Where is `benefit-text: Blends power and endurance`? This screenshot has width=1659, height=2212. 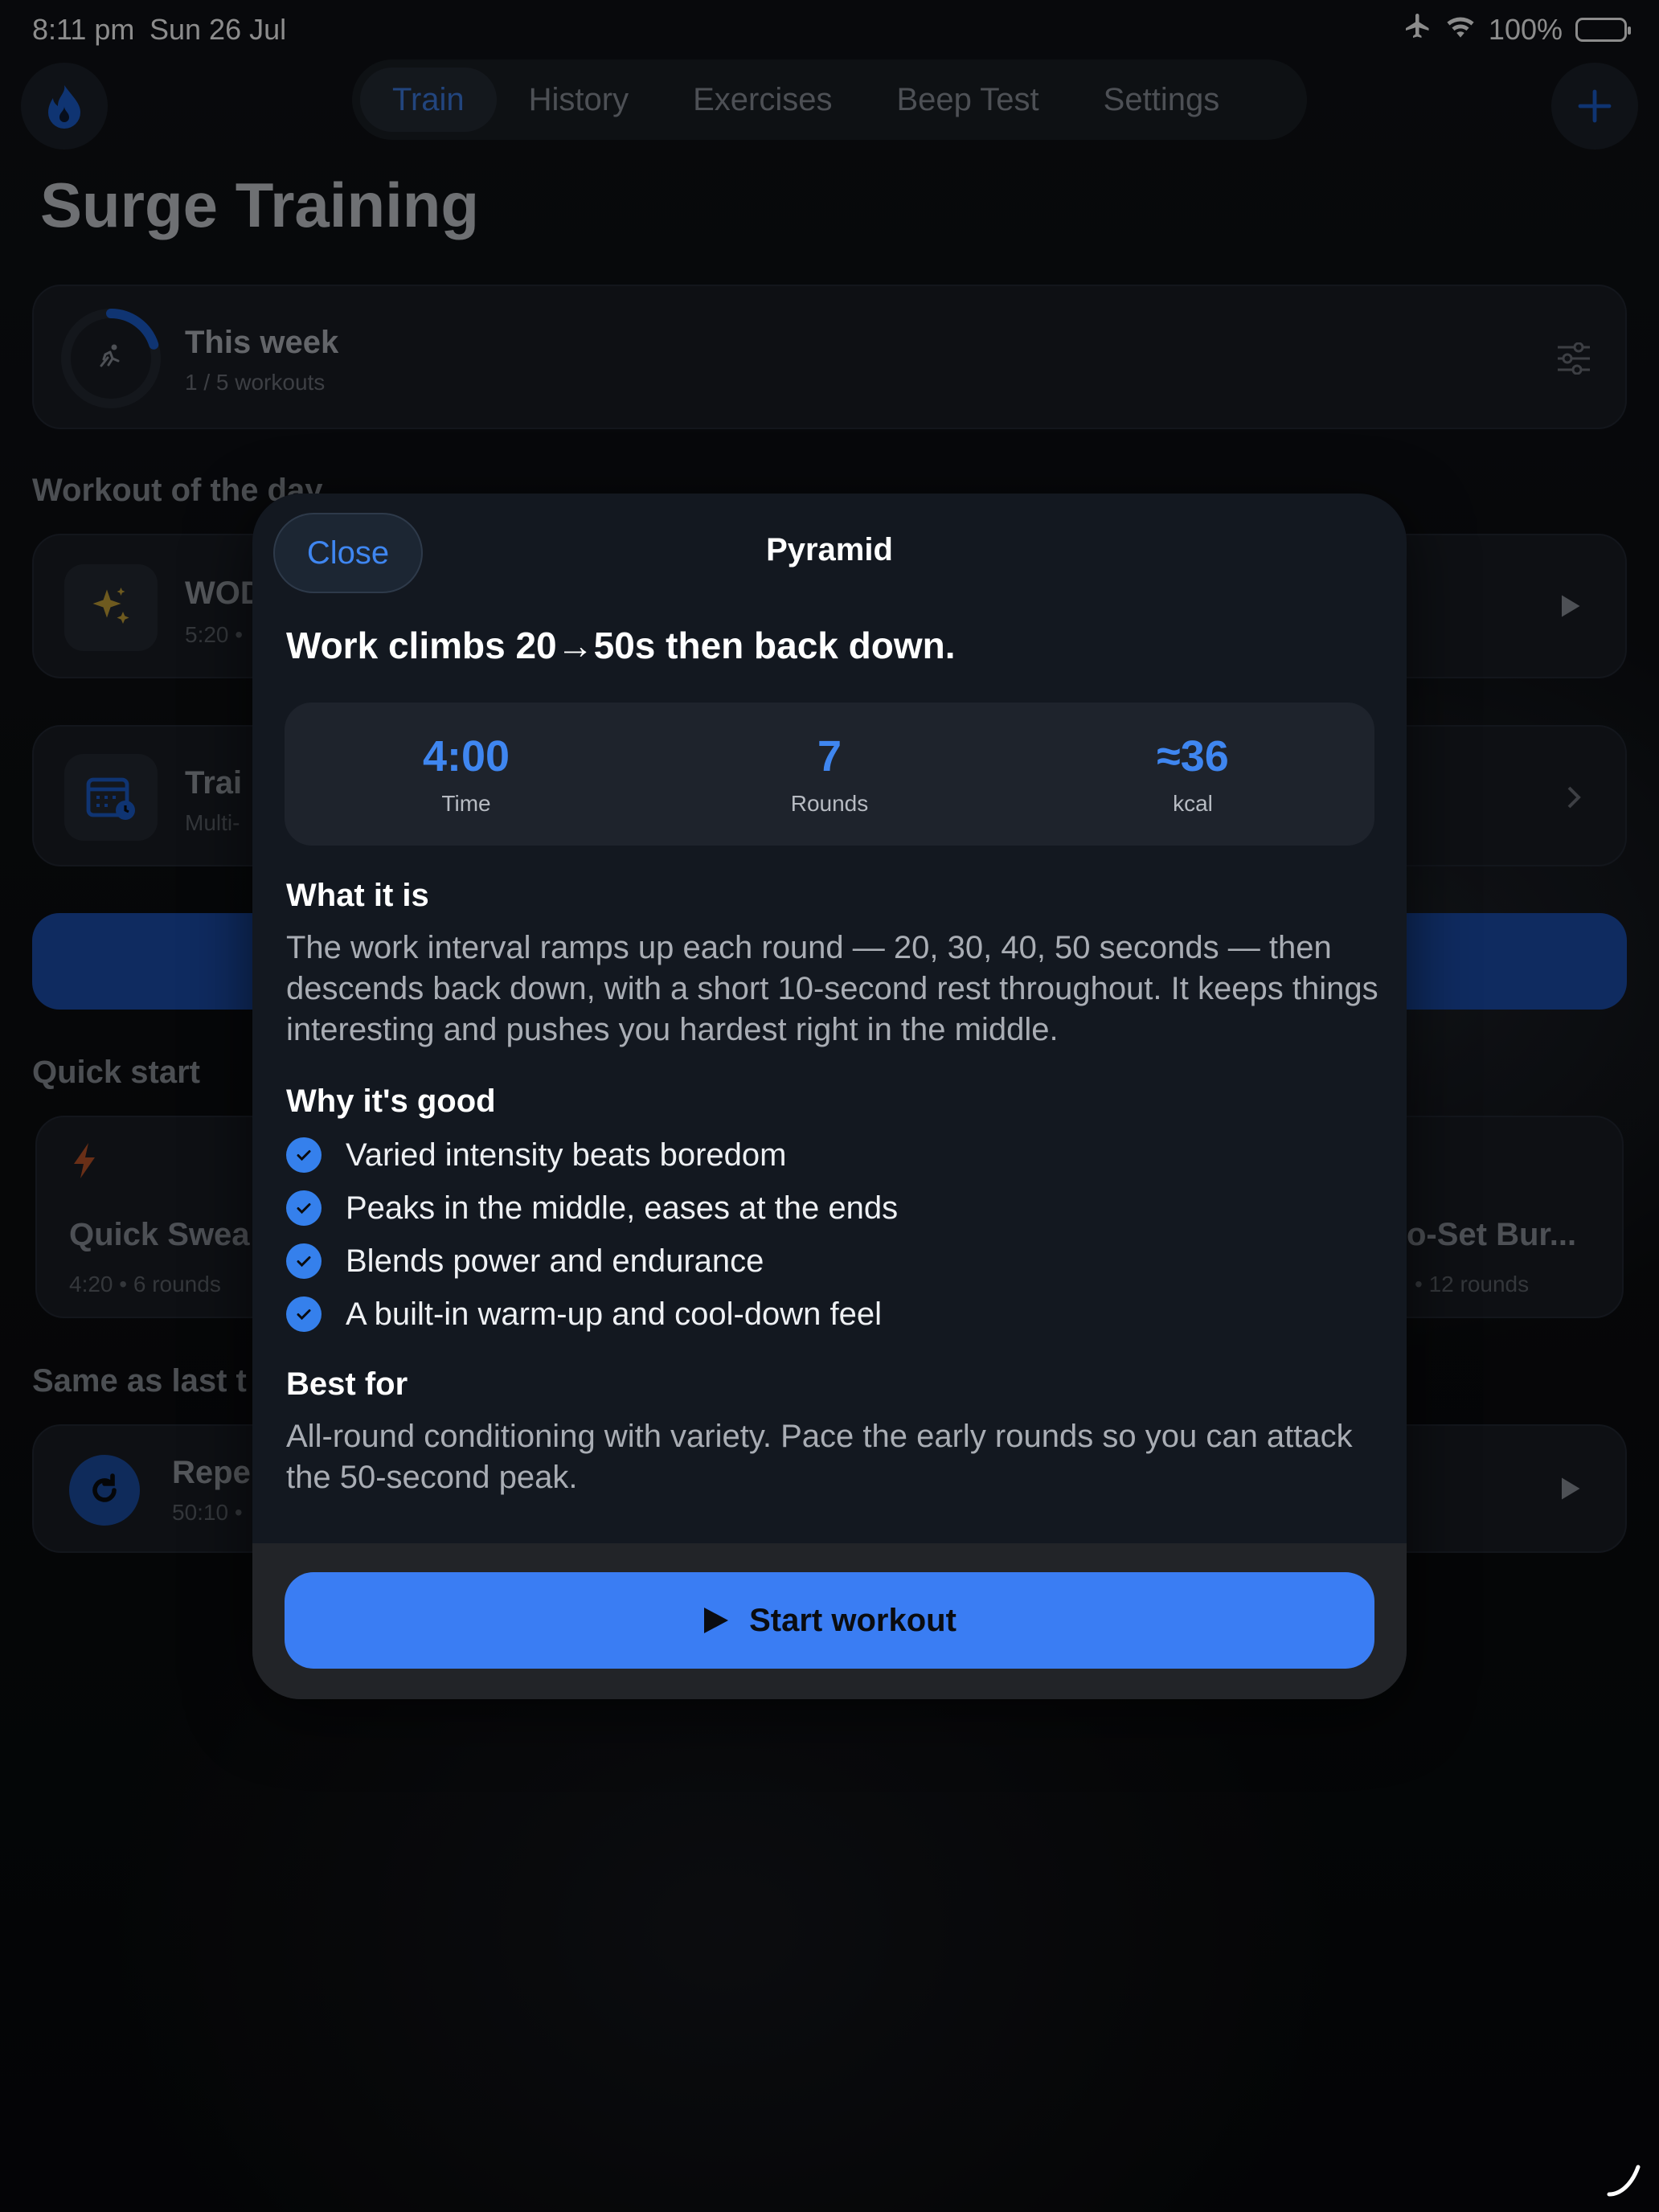
benefit-text: Blends power and endurance is located at coordinates (555, 1261).